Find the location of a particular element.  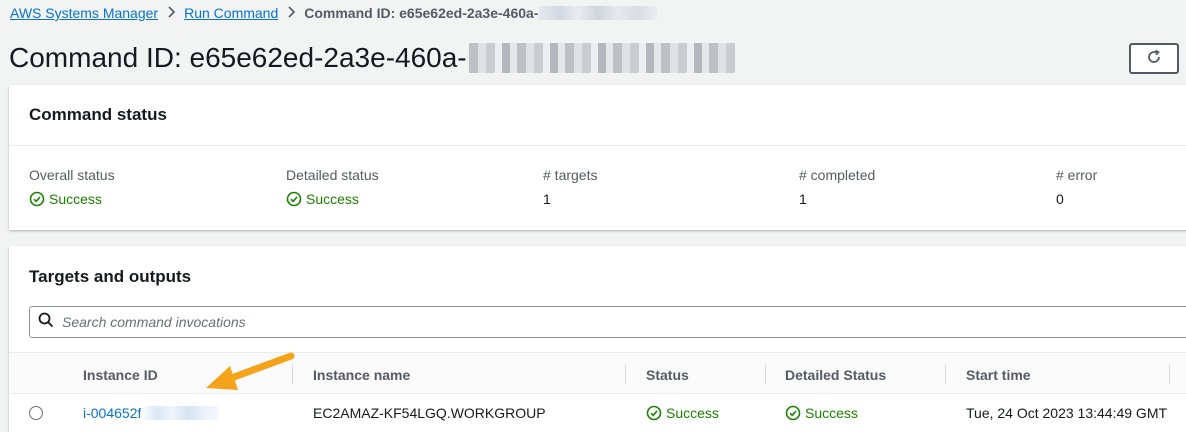

column-header-instance-id: Instance ID is located at coordinates (120, 375).